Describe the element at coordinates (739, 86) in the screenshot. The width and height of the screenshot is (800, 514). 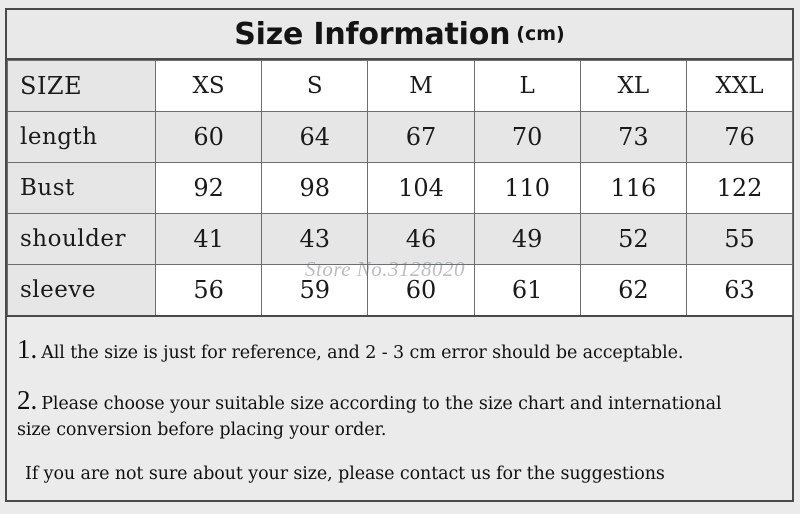
I see `column-header-xxl: XXL` at that location.